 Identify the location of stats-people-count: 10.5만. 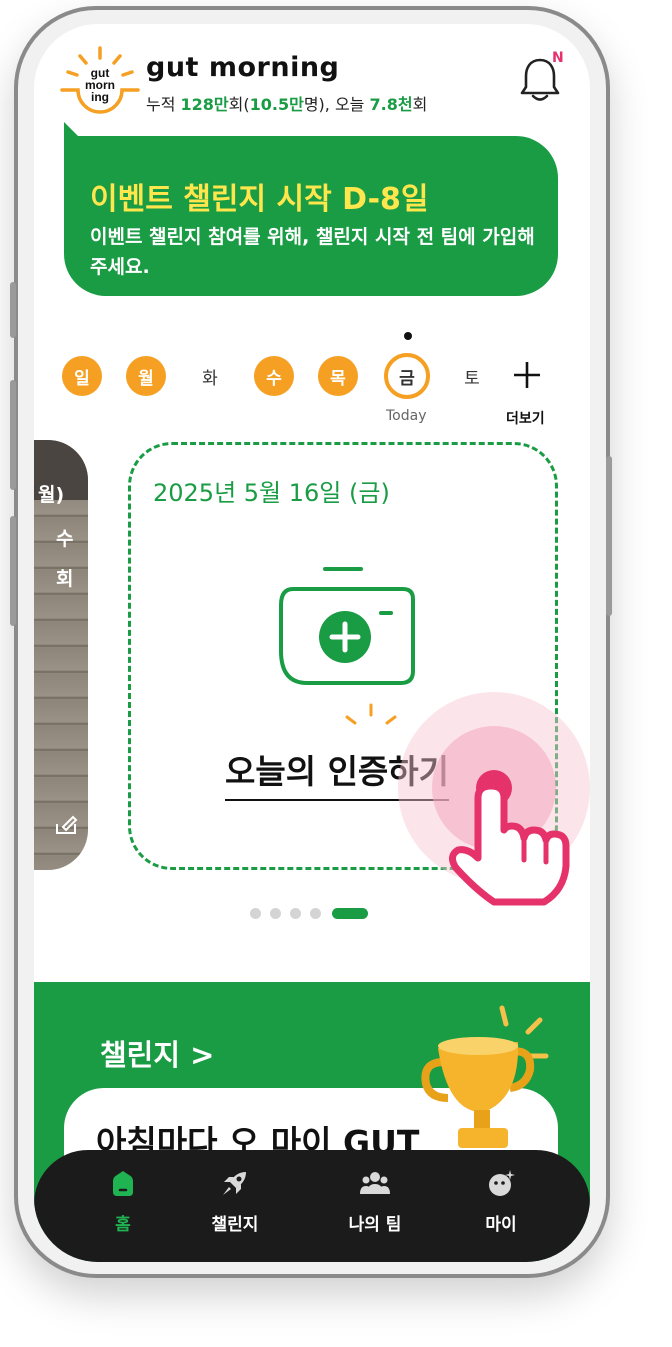
(276, 104).